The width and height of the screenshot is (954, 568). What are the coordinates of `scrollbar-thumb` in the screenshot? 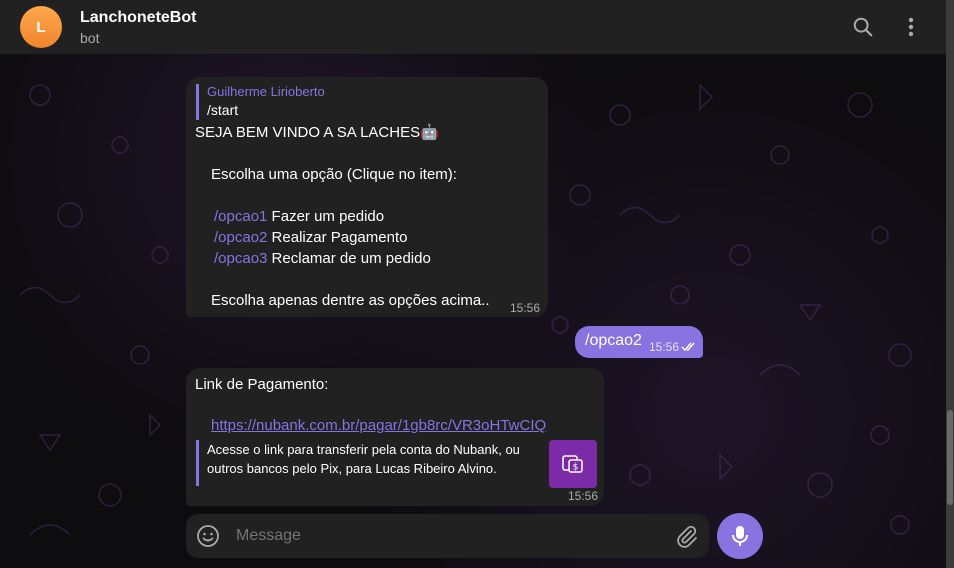 It's located at (950, 457).